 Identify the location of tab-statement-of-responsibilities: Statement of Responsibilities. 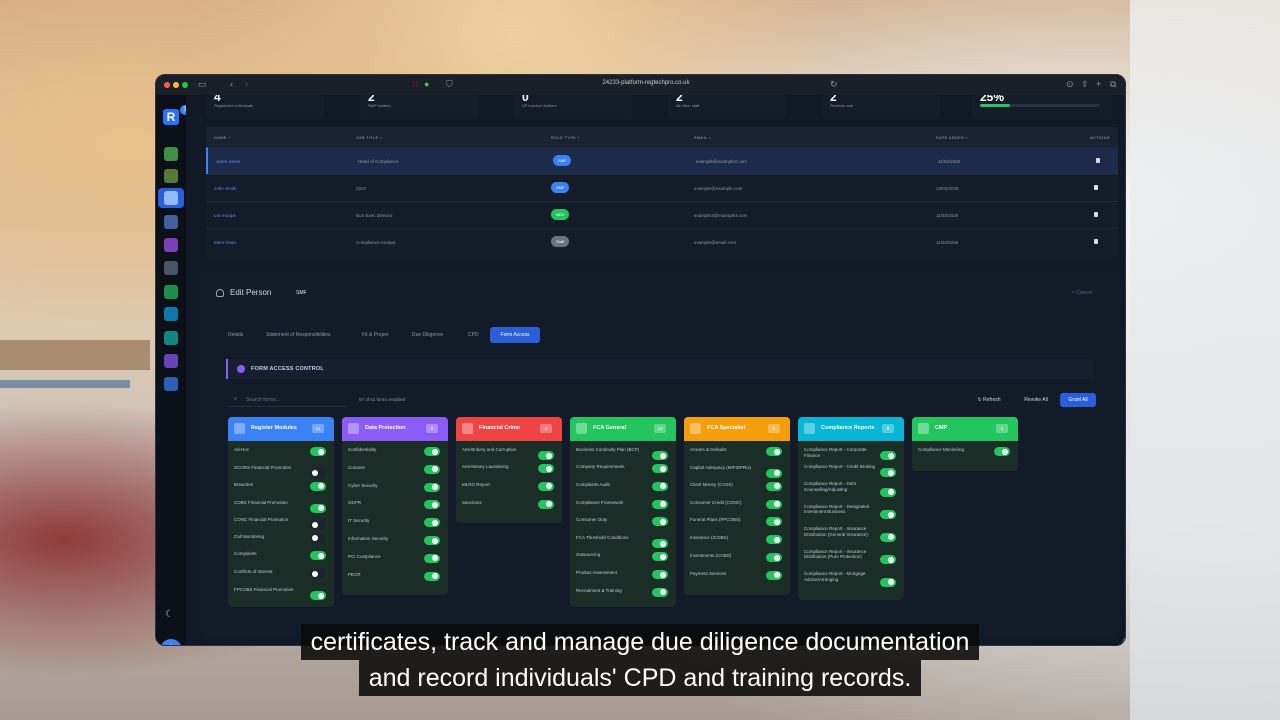
(298, 335).